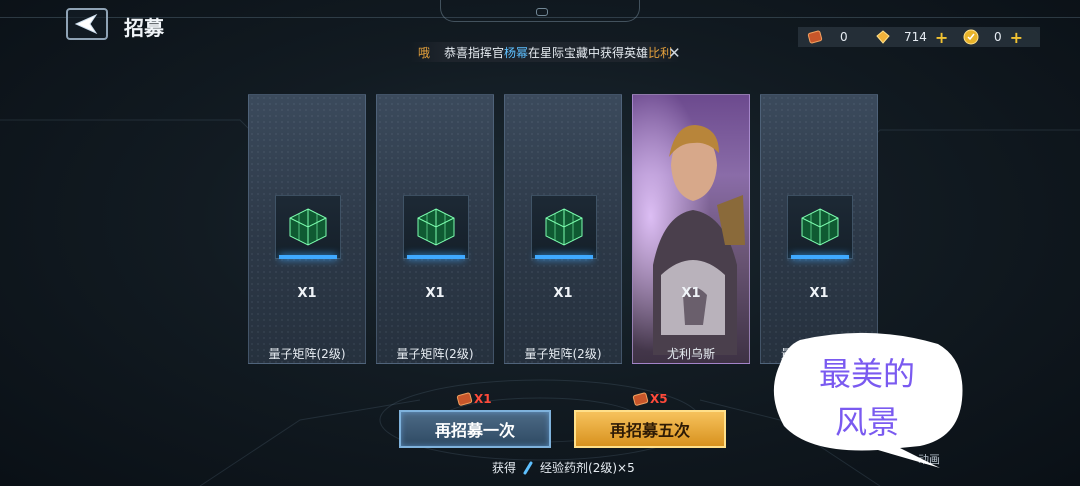  I want to click on back-button, so click(87, 24).